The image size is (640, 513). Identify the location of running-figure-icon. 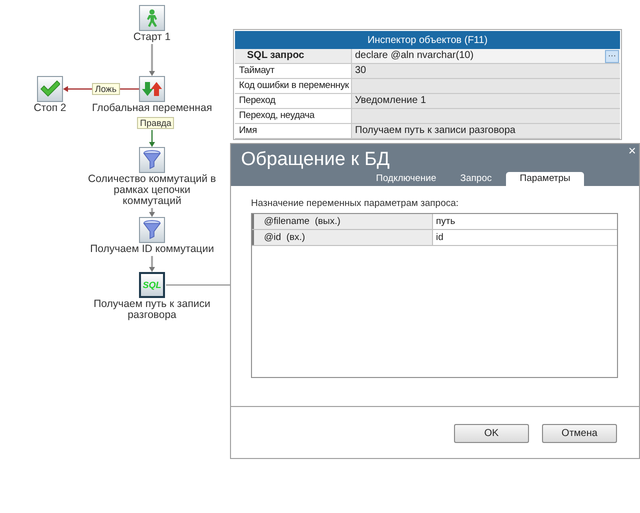
(152, 18).